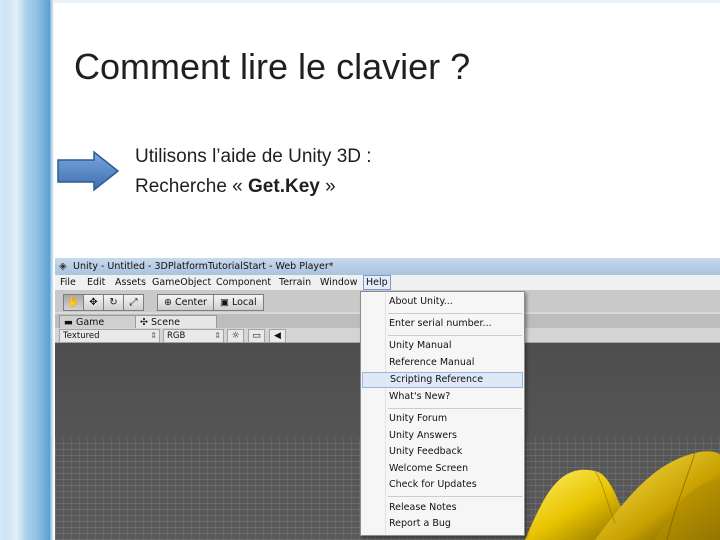 The height and width of the screenshot is (540, 720). Describe the element at coordinates (73, 302) in the screenshot. I see `hand-icon: ✋` at that location.